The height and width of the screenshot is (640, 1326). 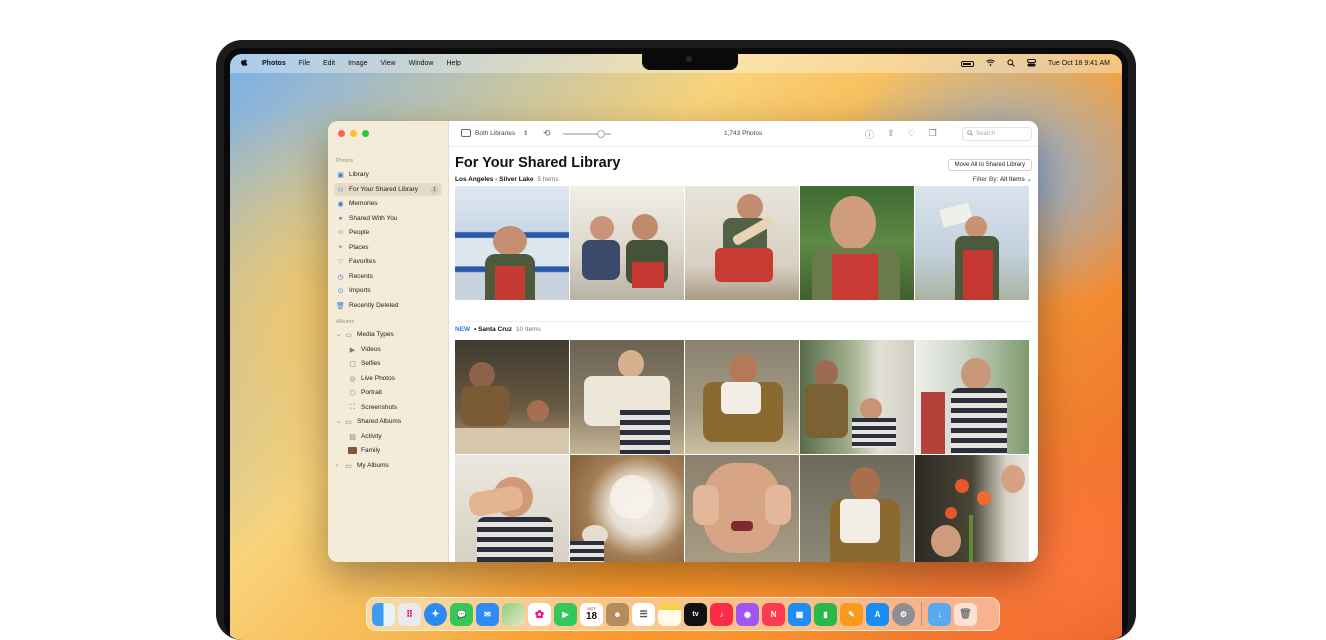 I want to click on numbers-icon: ▮, so click(x=825, y=614).